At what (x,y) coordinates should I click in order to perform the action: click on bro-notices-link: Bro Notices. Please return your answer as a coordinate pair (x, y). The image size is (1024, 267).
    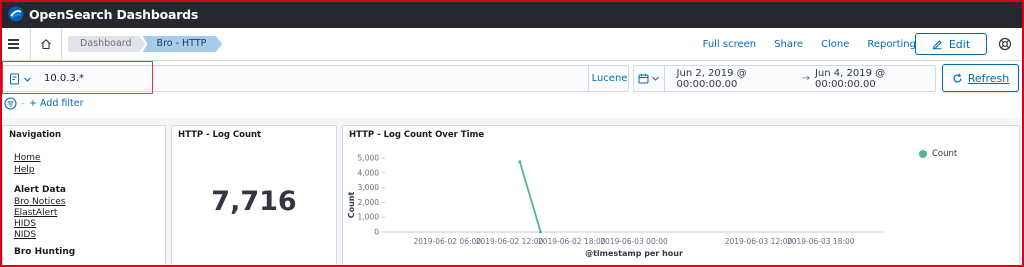
    Looking at the image, I should click on (44, 202).